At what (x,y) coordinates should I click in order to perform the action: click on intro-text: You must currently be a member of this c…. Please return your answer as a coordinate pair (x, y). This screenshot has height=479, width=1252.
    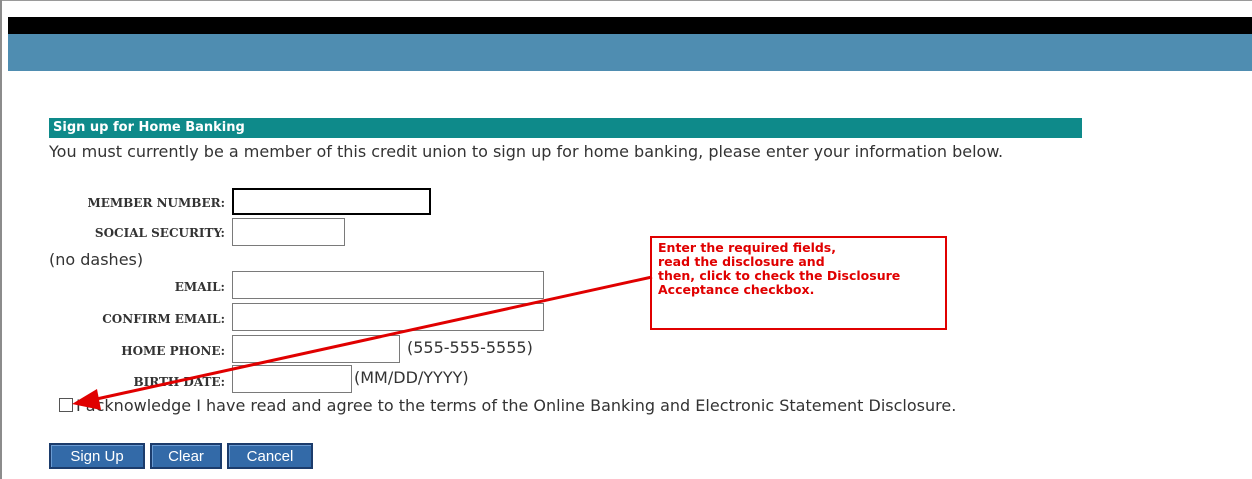
    Looking at the image, I should click on (526, 151).